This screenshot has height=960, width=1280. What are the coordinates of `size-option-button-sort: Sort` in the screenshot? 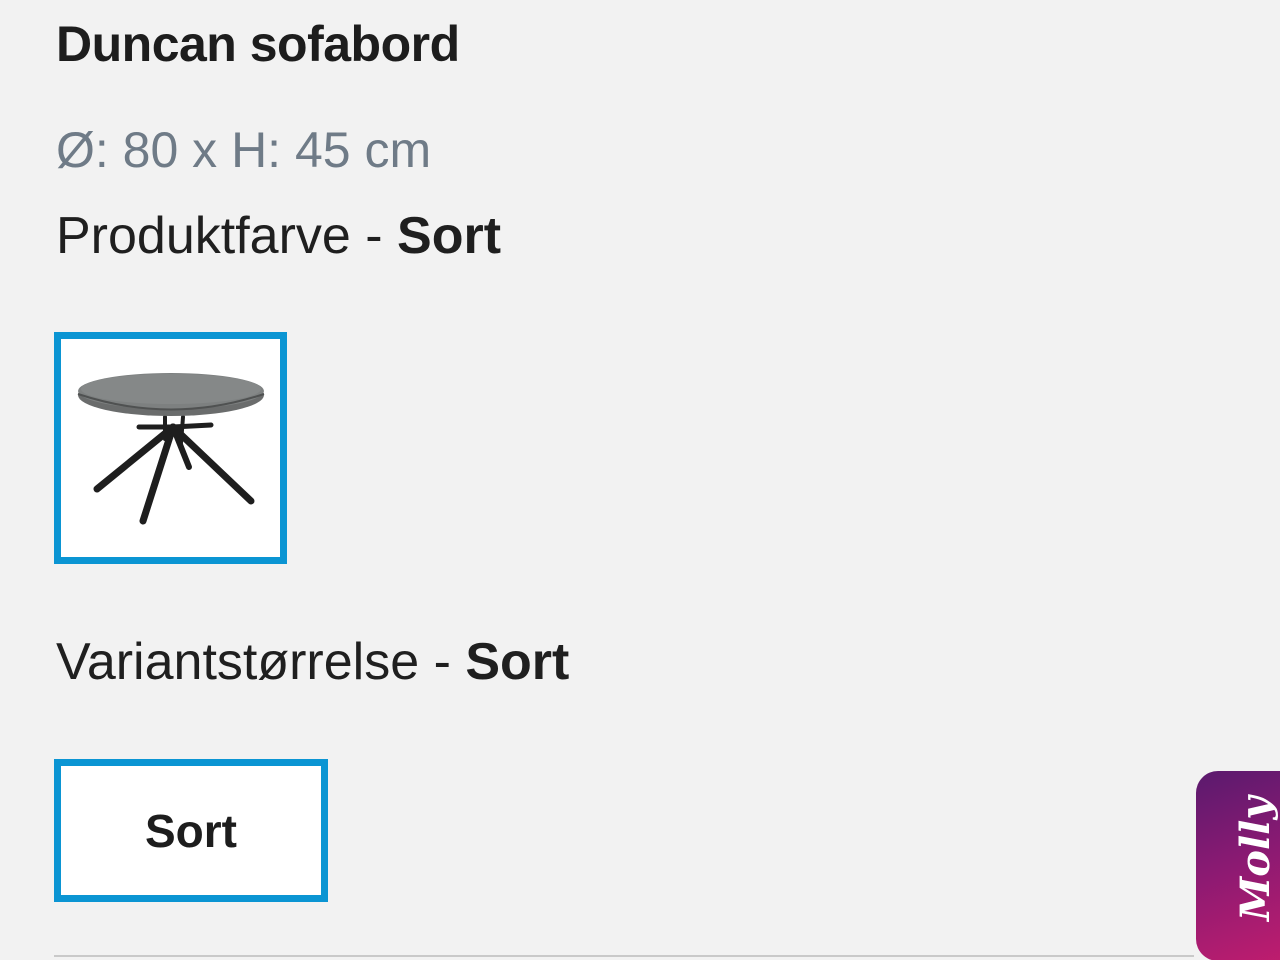 It's located at (191, 830).